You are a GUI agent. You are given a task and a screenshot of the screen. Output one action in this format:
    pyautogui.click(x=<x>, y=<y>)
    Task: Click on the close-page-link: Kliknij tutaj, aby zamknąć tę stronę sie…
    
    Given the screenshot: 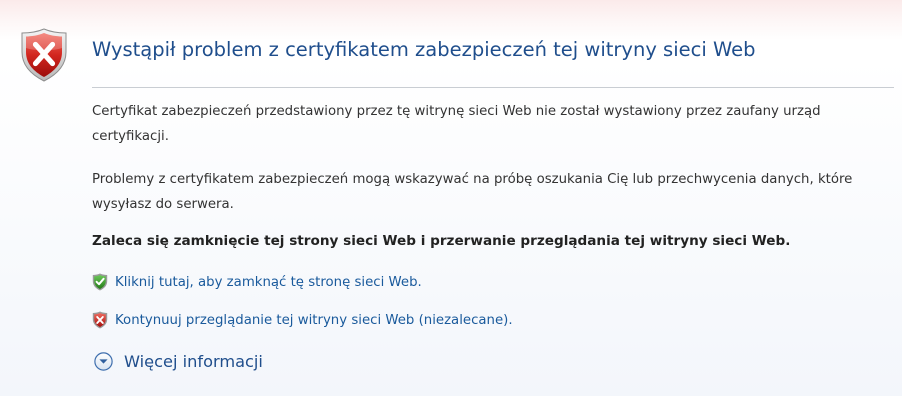 What is the action you would take?
    pyautogui.click(x=257, y=282)
    